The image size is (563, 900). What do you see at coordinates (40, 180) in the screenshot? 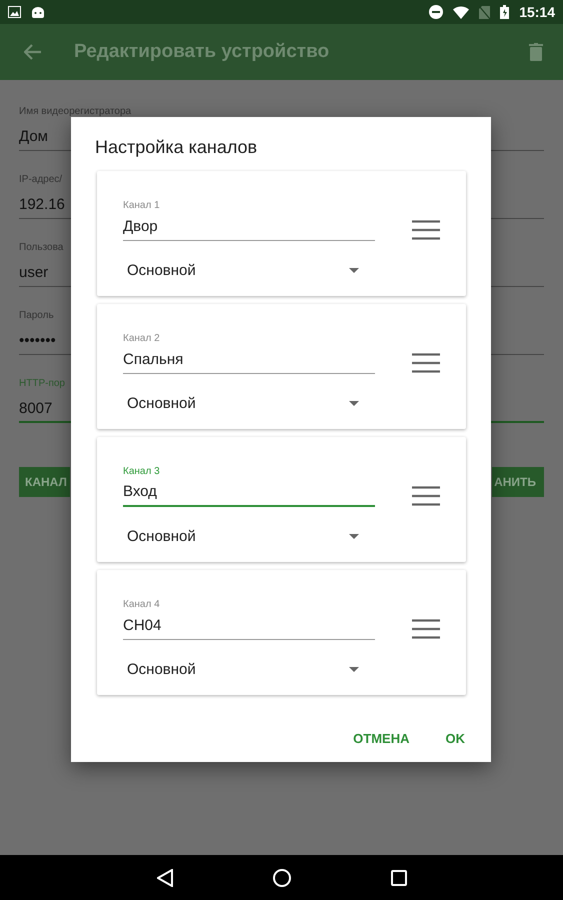
I see `field-label: IP-адрес/` at bounding box center [40, 180].